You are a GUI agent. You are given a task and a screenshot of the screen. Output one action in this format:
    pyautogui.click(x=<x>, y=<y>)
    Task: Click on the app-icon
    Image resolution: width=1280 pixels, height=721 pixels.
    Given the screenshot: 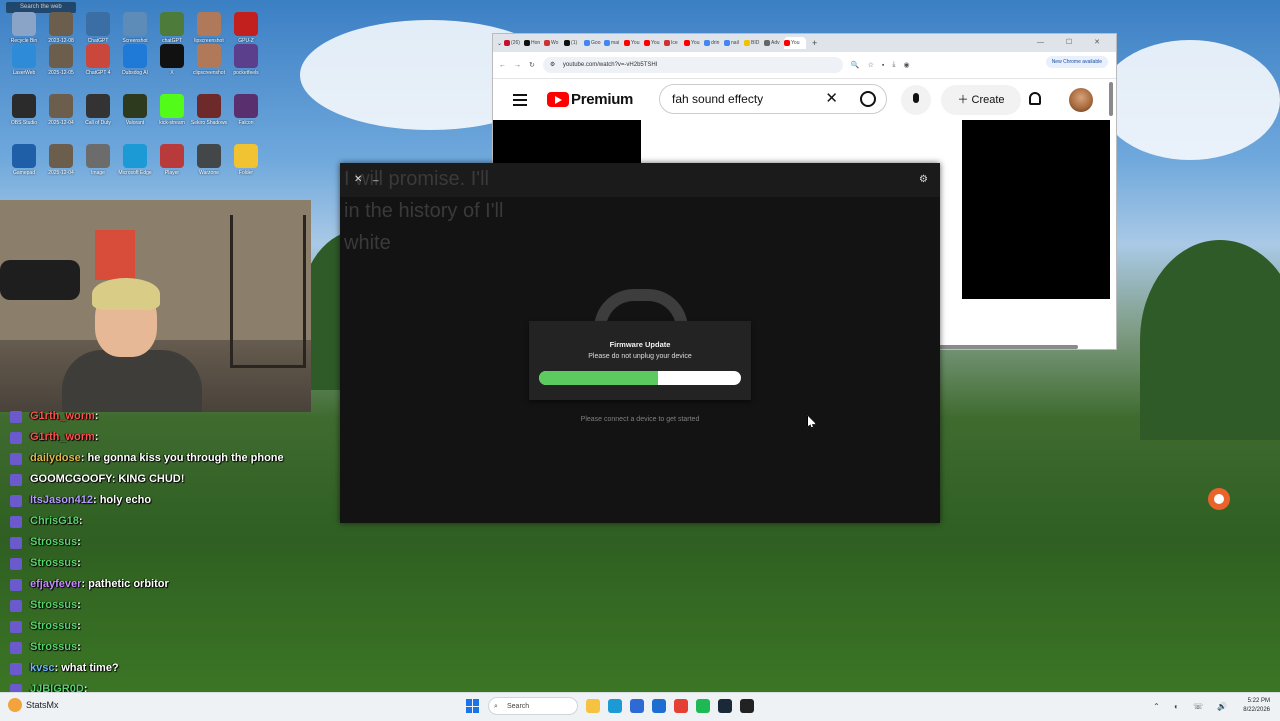 What is the action you would take?
    pyautogui.click(x=747, y=706)
    